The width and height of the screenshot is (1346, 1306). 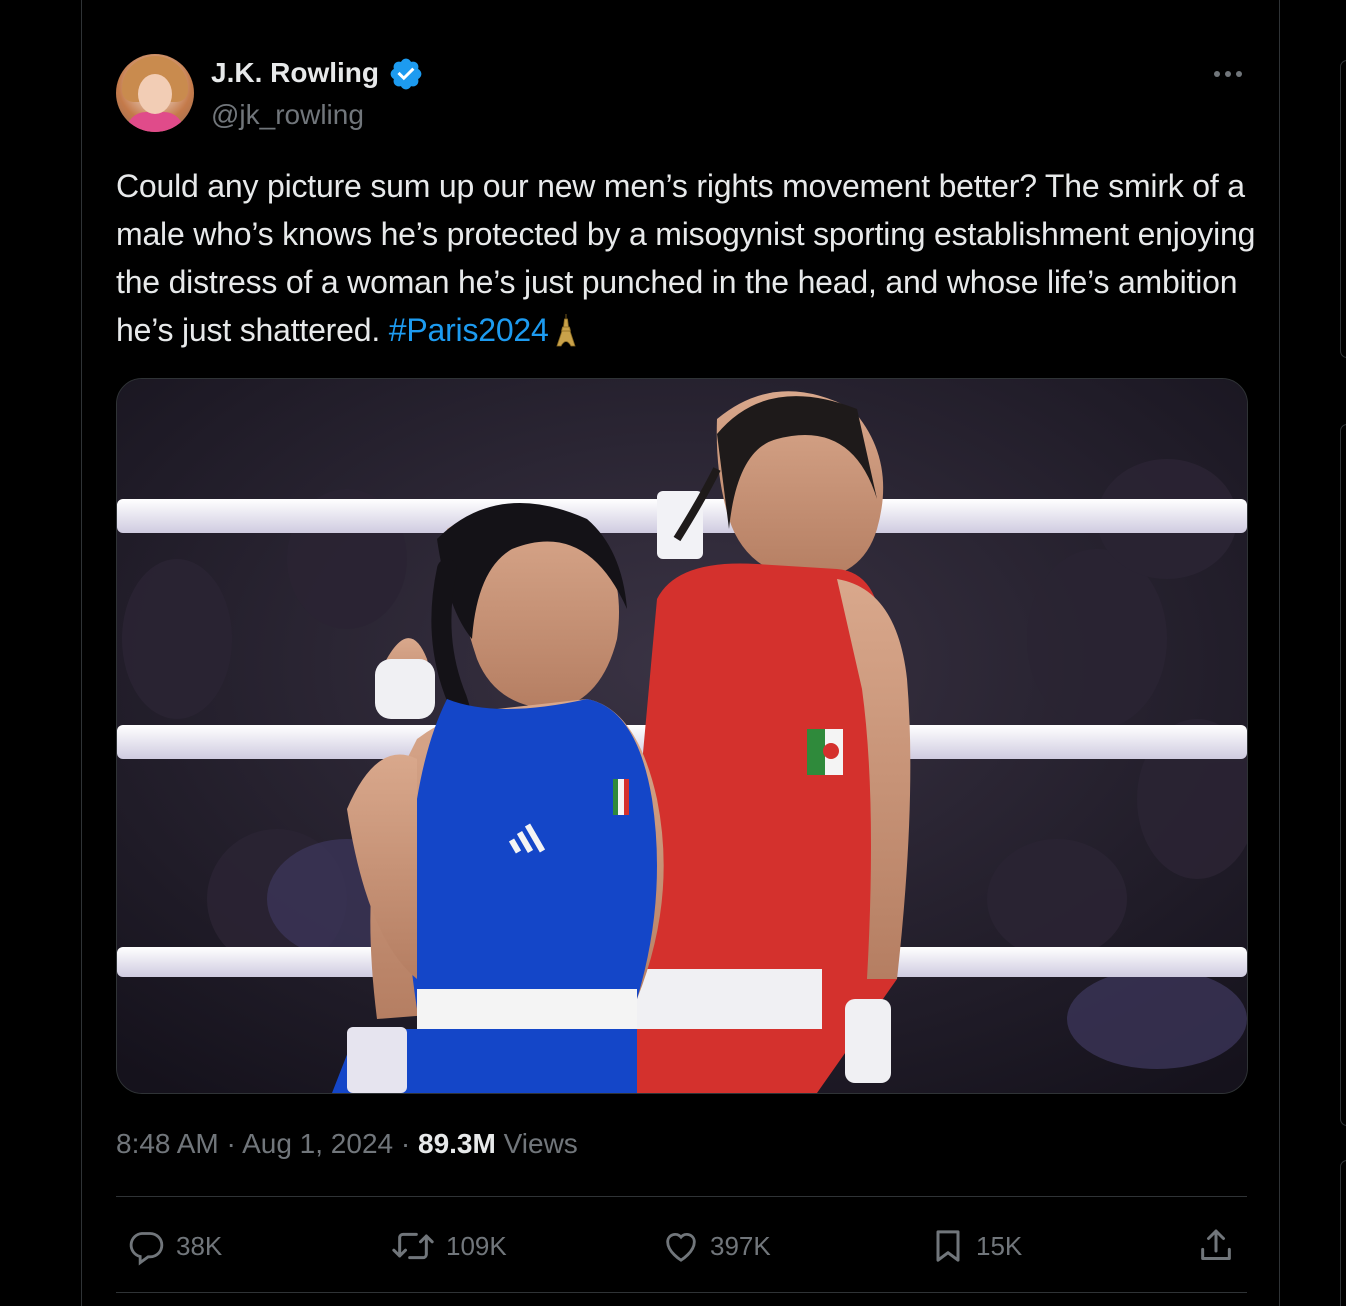 What do you see at coordinates (566, 330) in the screenshot?
I see `eiffel-tower-icon` at bounding box center [566, 330].